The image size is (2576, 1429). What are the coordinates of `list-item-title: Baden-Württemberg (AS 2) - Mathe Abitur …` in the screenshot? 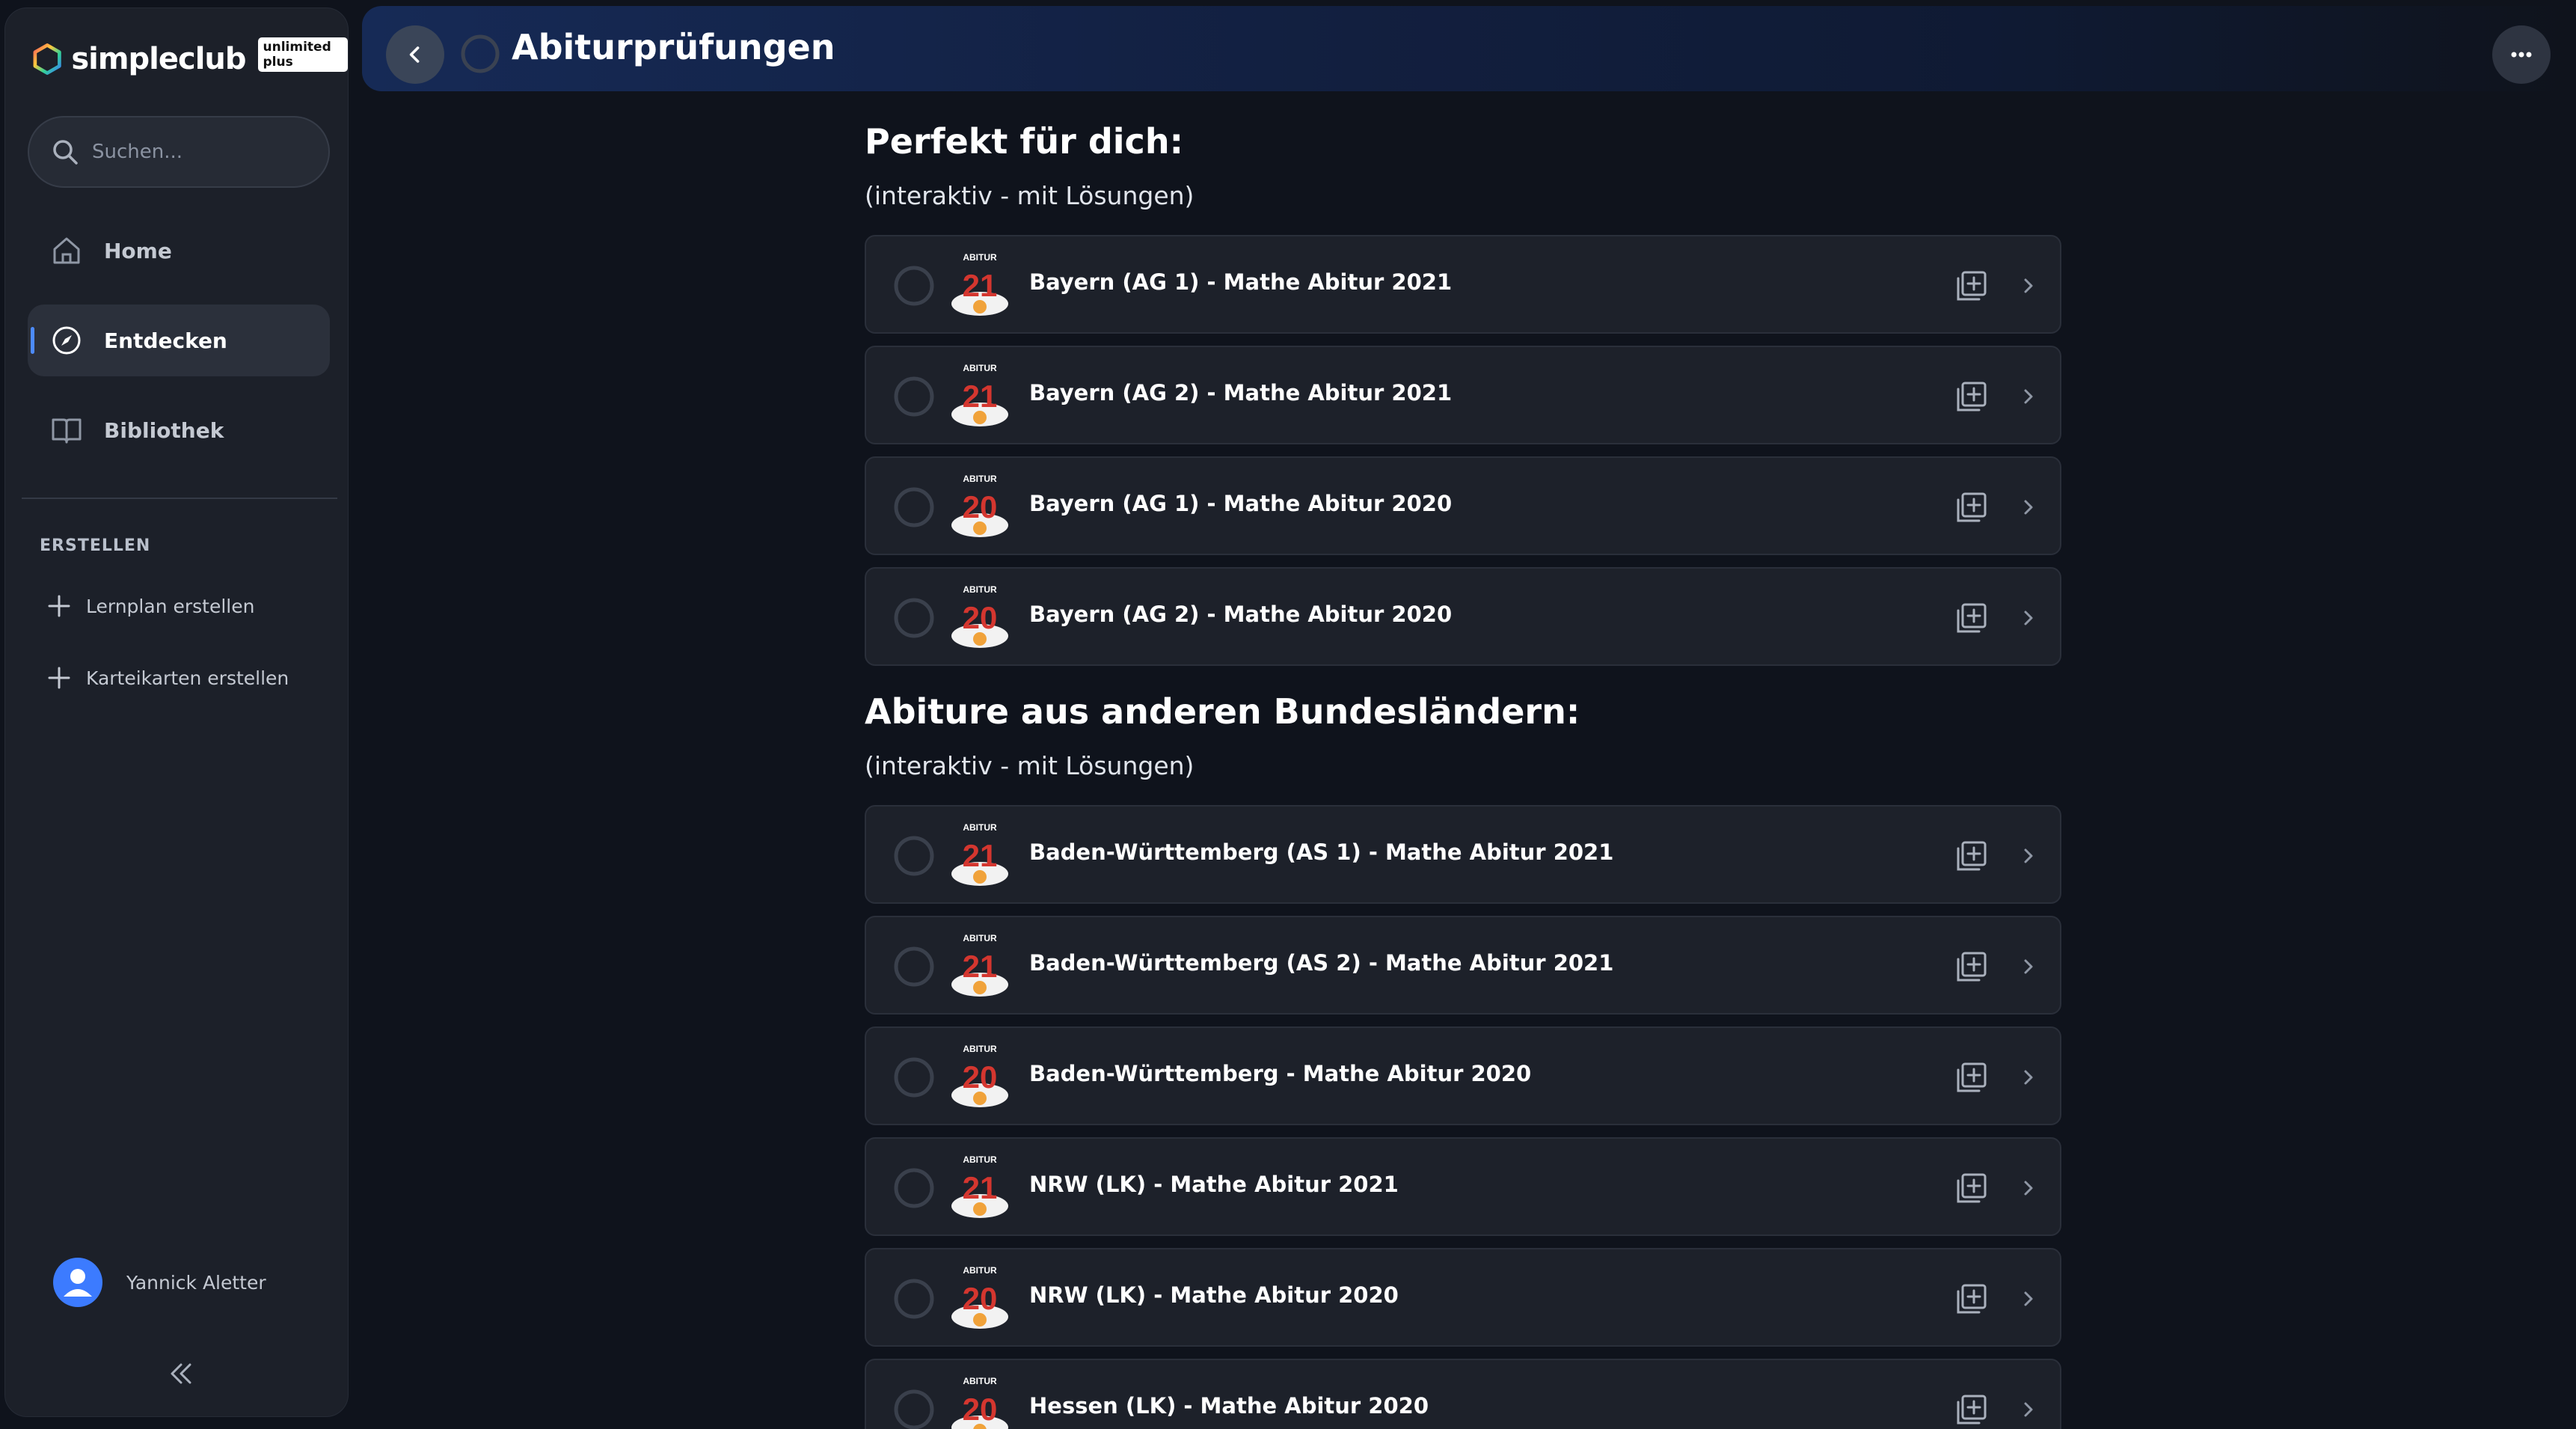 It's located at (1321, 963).